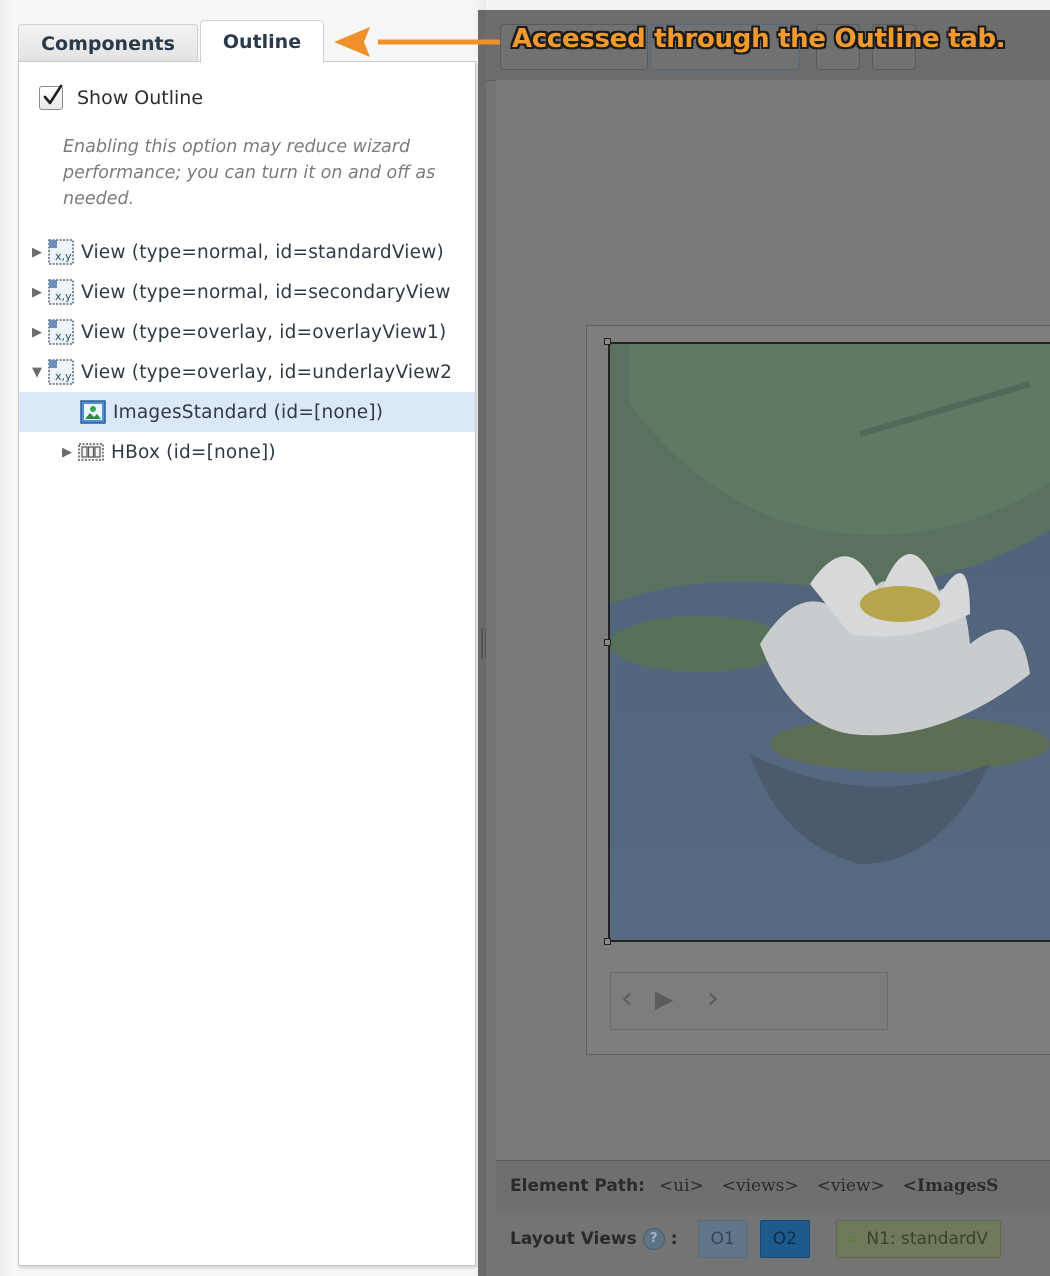  Describe the element at coordinates (851, 1186) in the screenshot. I see `path-crumb: <view>` at that location.